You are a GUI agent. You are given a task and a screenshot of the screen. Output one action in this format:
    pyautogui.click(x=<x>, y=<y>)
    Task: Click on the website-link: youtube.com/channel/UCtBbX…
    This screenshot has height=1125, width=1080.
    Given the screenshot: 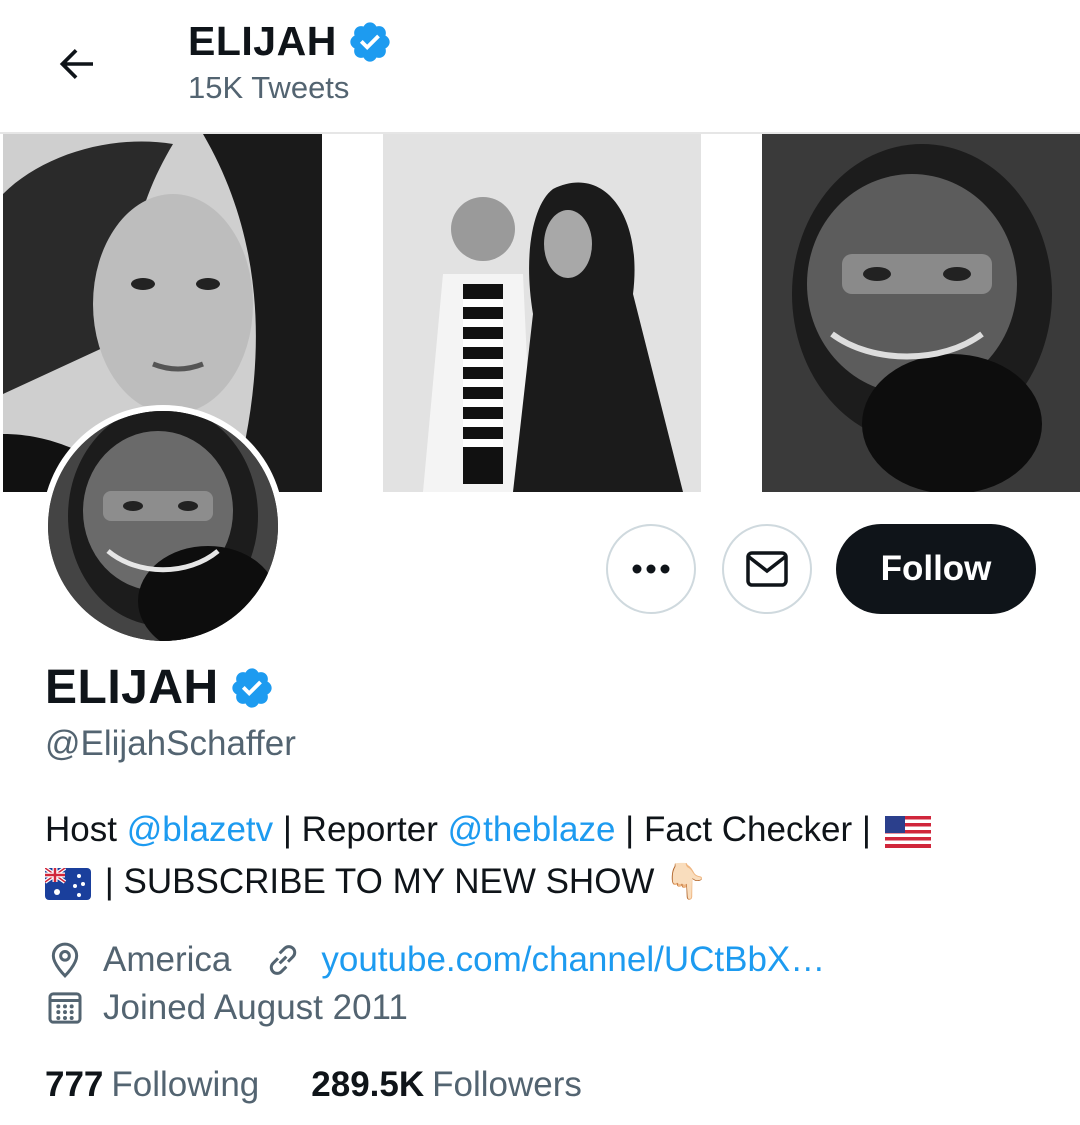 What is the action you would take?
    pyautogui.click(x=573, y=960)
    